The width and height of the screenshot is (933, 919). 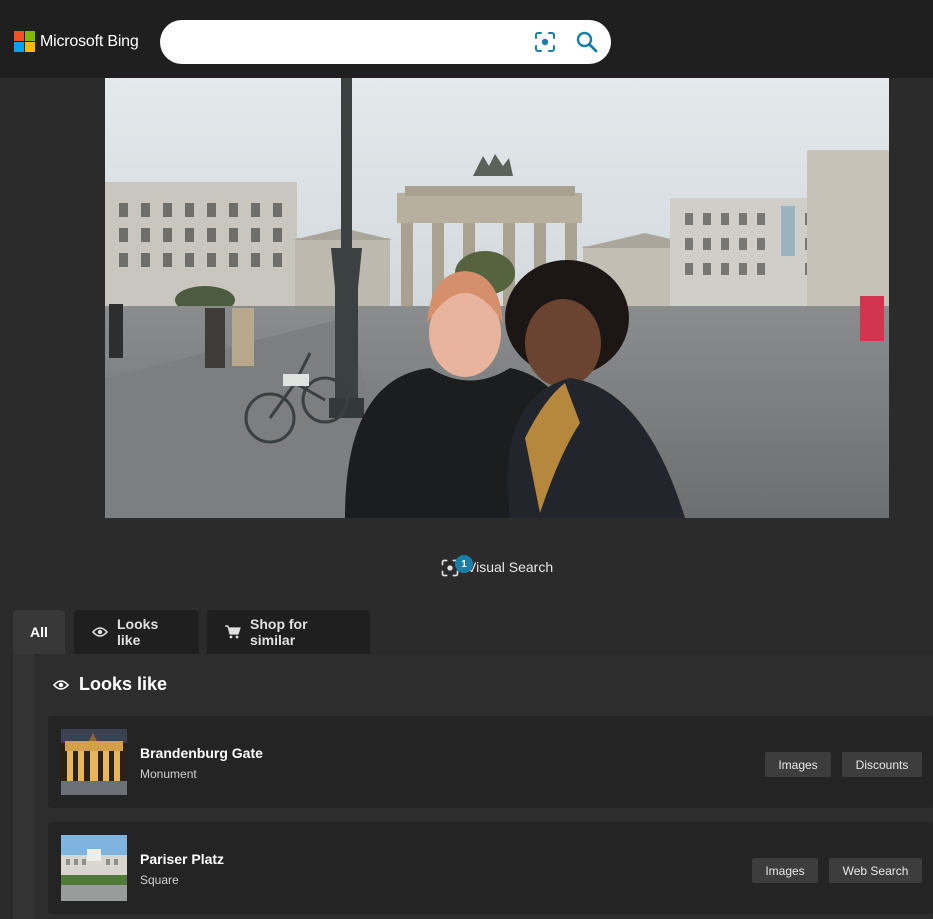 I want to click on visual-search-button: 1 Visual Search, so click(x=496, y=562).